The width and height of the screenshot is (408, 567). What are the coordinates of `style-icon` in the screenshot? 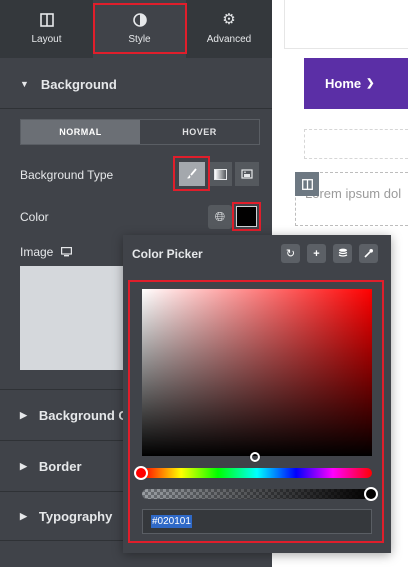 It's located at (139, 20).